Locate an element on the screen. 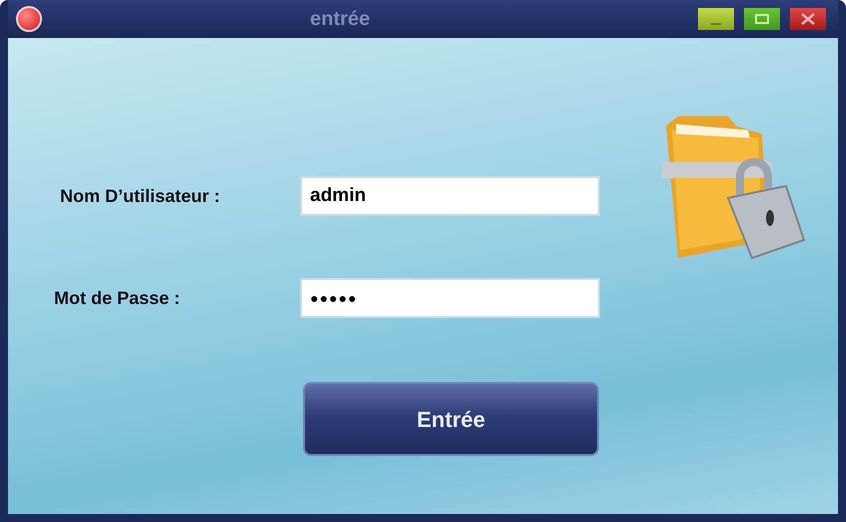 The height and width of the screenshot is (522, 846). close-button is located at coordinates (808, 19).